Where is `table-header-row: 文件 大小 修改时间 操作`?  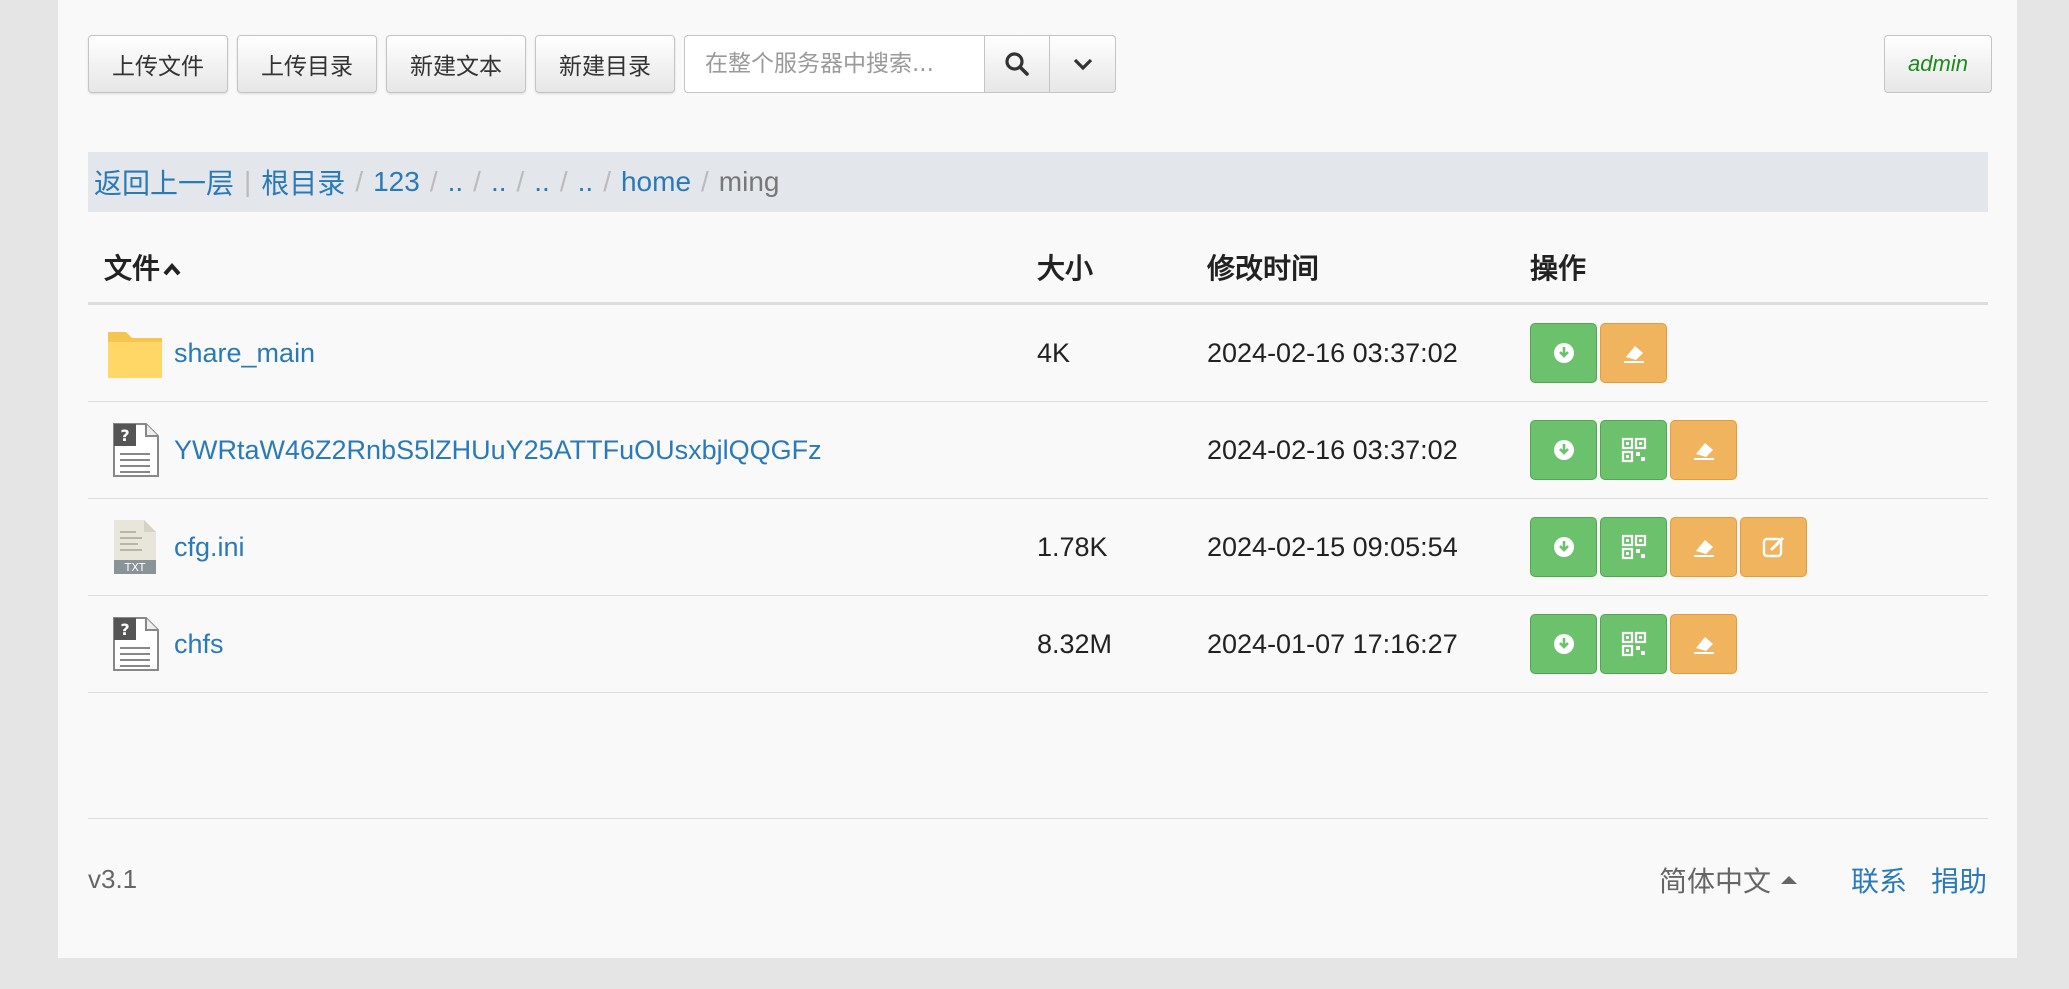 table-header-row: 文件 大小 修改时间 操作 is located at coordinates (1038, 268).